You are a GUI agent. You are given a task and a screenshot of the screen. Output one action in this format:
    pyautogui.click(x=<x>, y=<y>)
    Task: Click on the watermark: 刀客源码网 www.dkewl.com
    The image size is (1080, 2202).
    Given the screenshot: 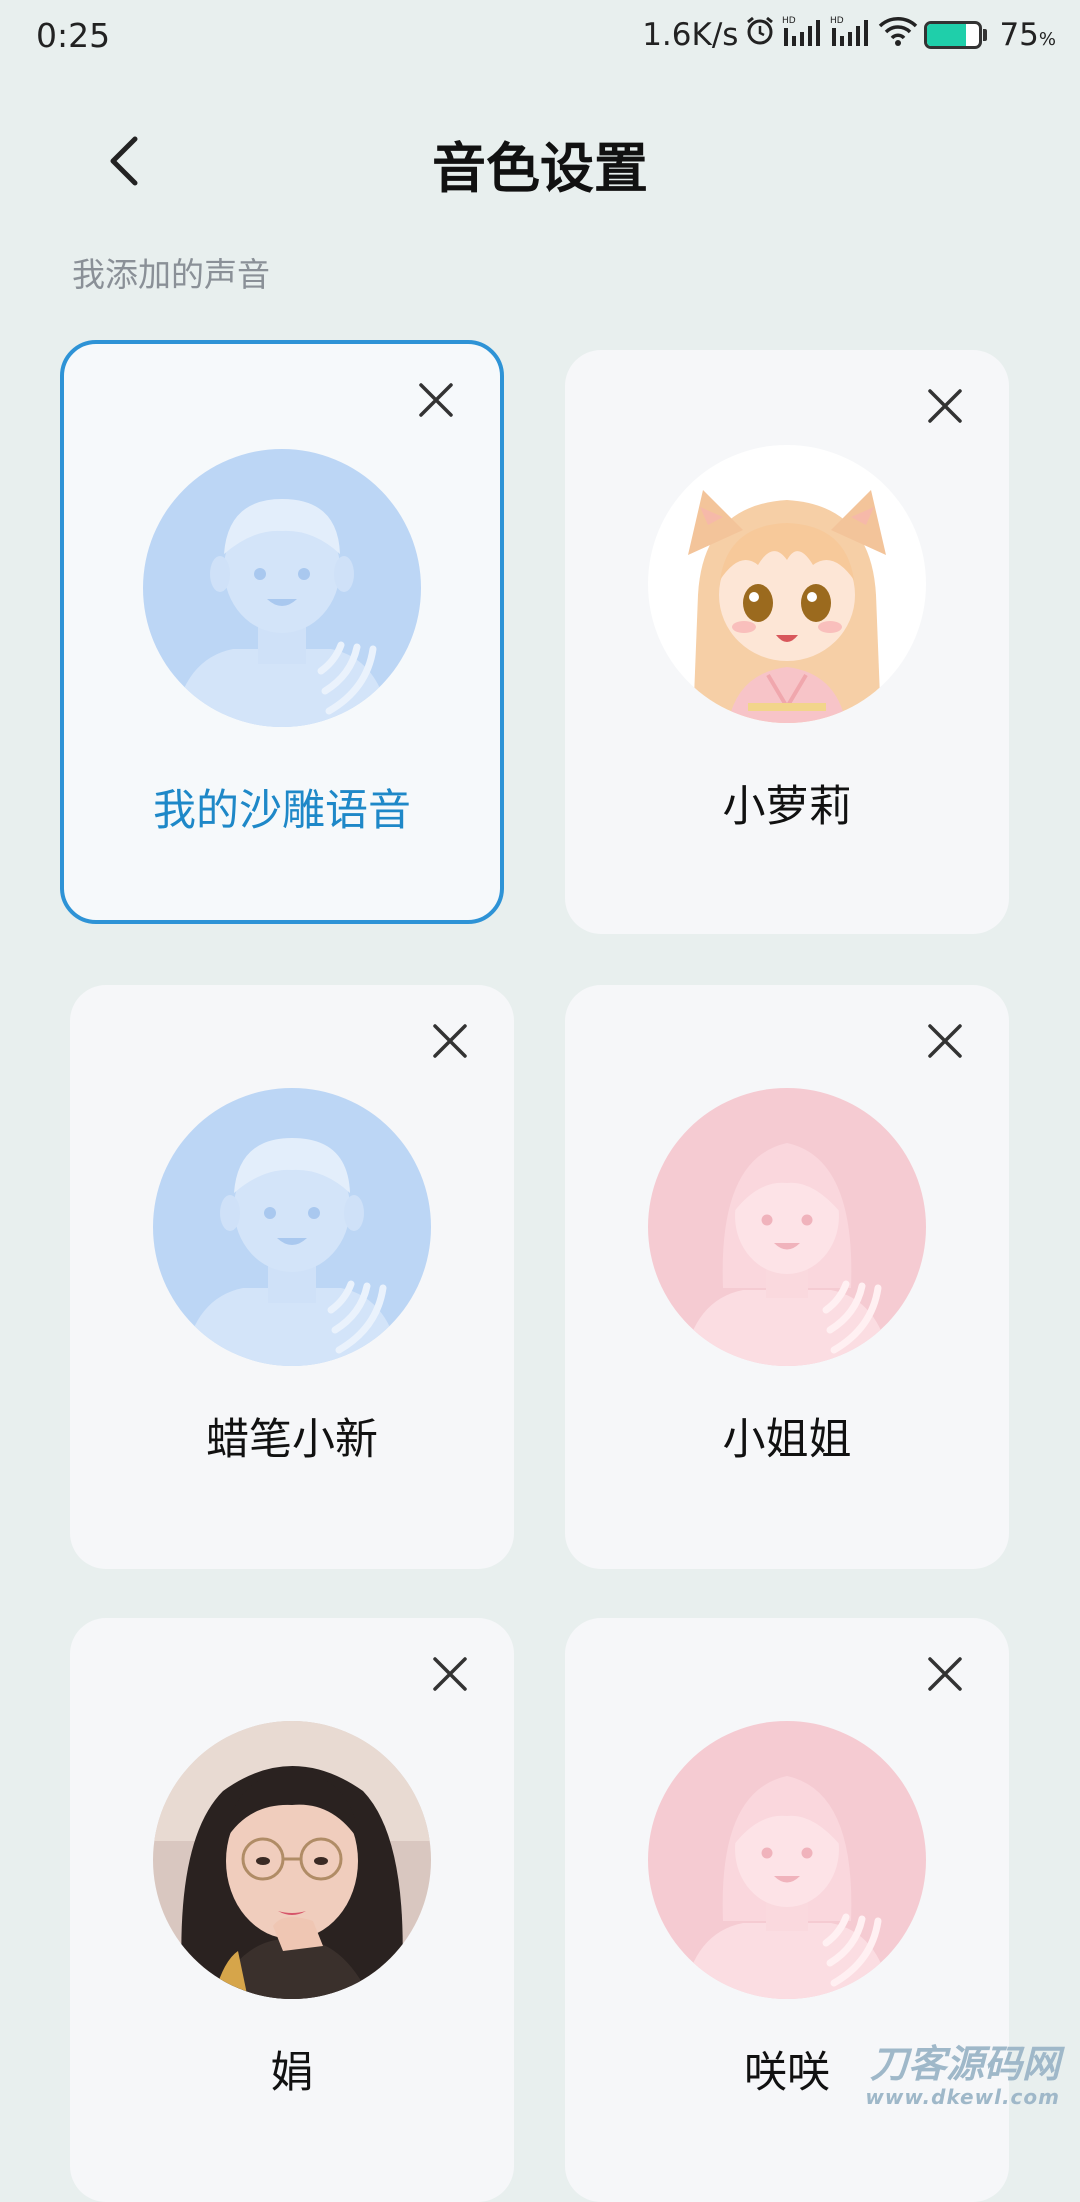 What is the action you would take?
    pyautogui.click(x=962, y=2076)
    